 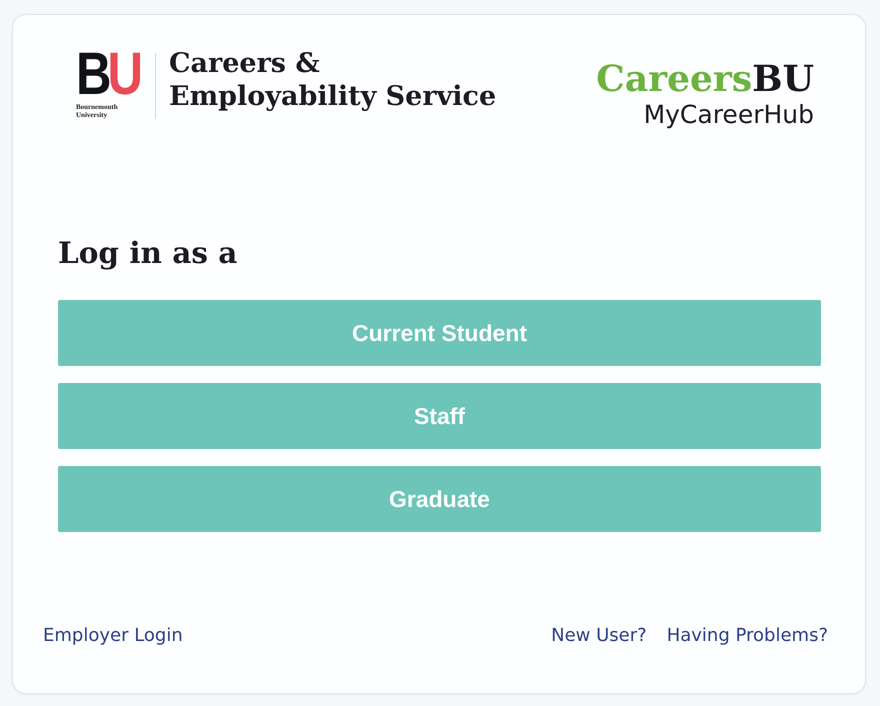 I want to click on footer-link: New User?, so click(x=599, y=636).